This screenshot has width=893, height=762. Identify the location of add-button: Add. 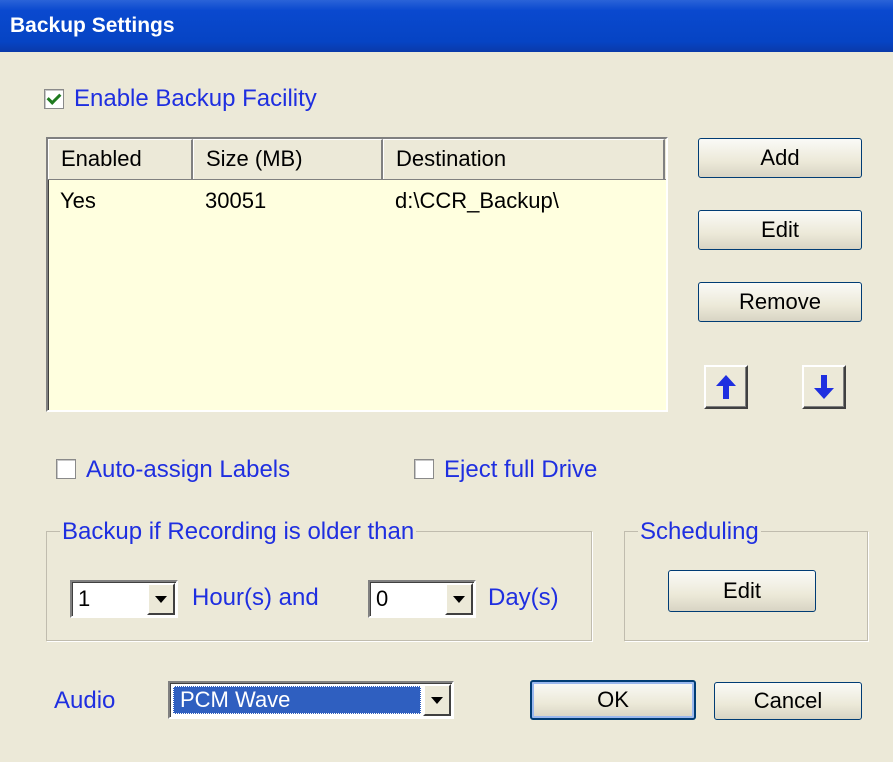
(780, 158).